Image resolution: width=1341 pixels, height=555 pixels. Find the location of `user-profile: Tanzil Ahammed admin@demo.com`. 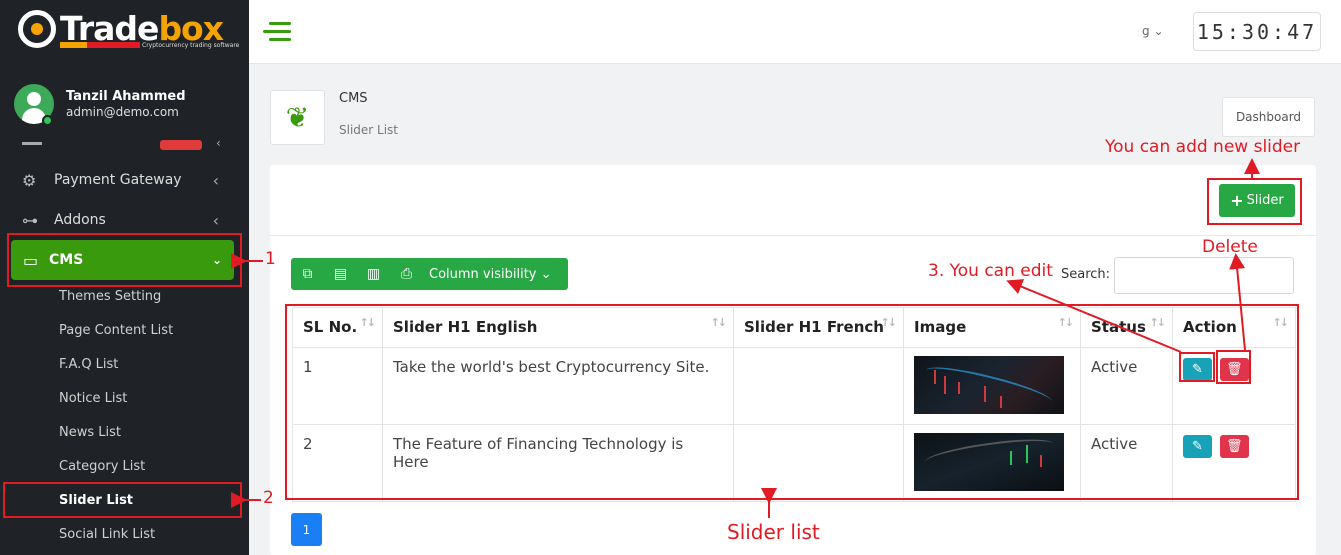

user-profile: Tanzil Ahammed admin@demo.com is located at coordinates (100, 104).